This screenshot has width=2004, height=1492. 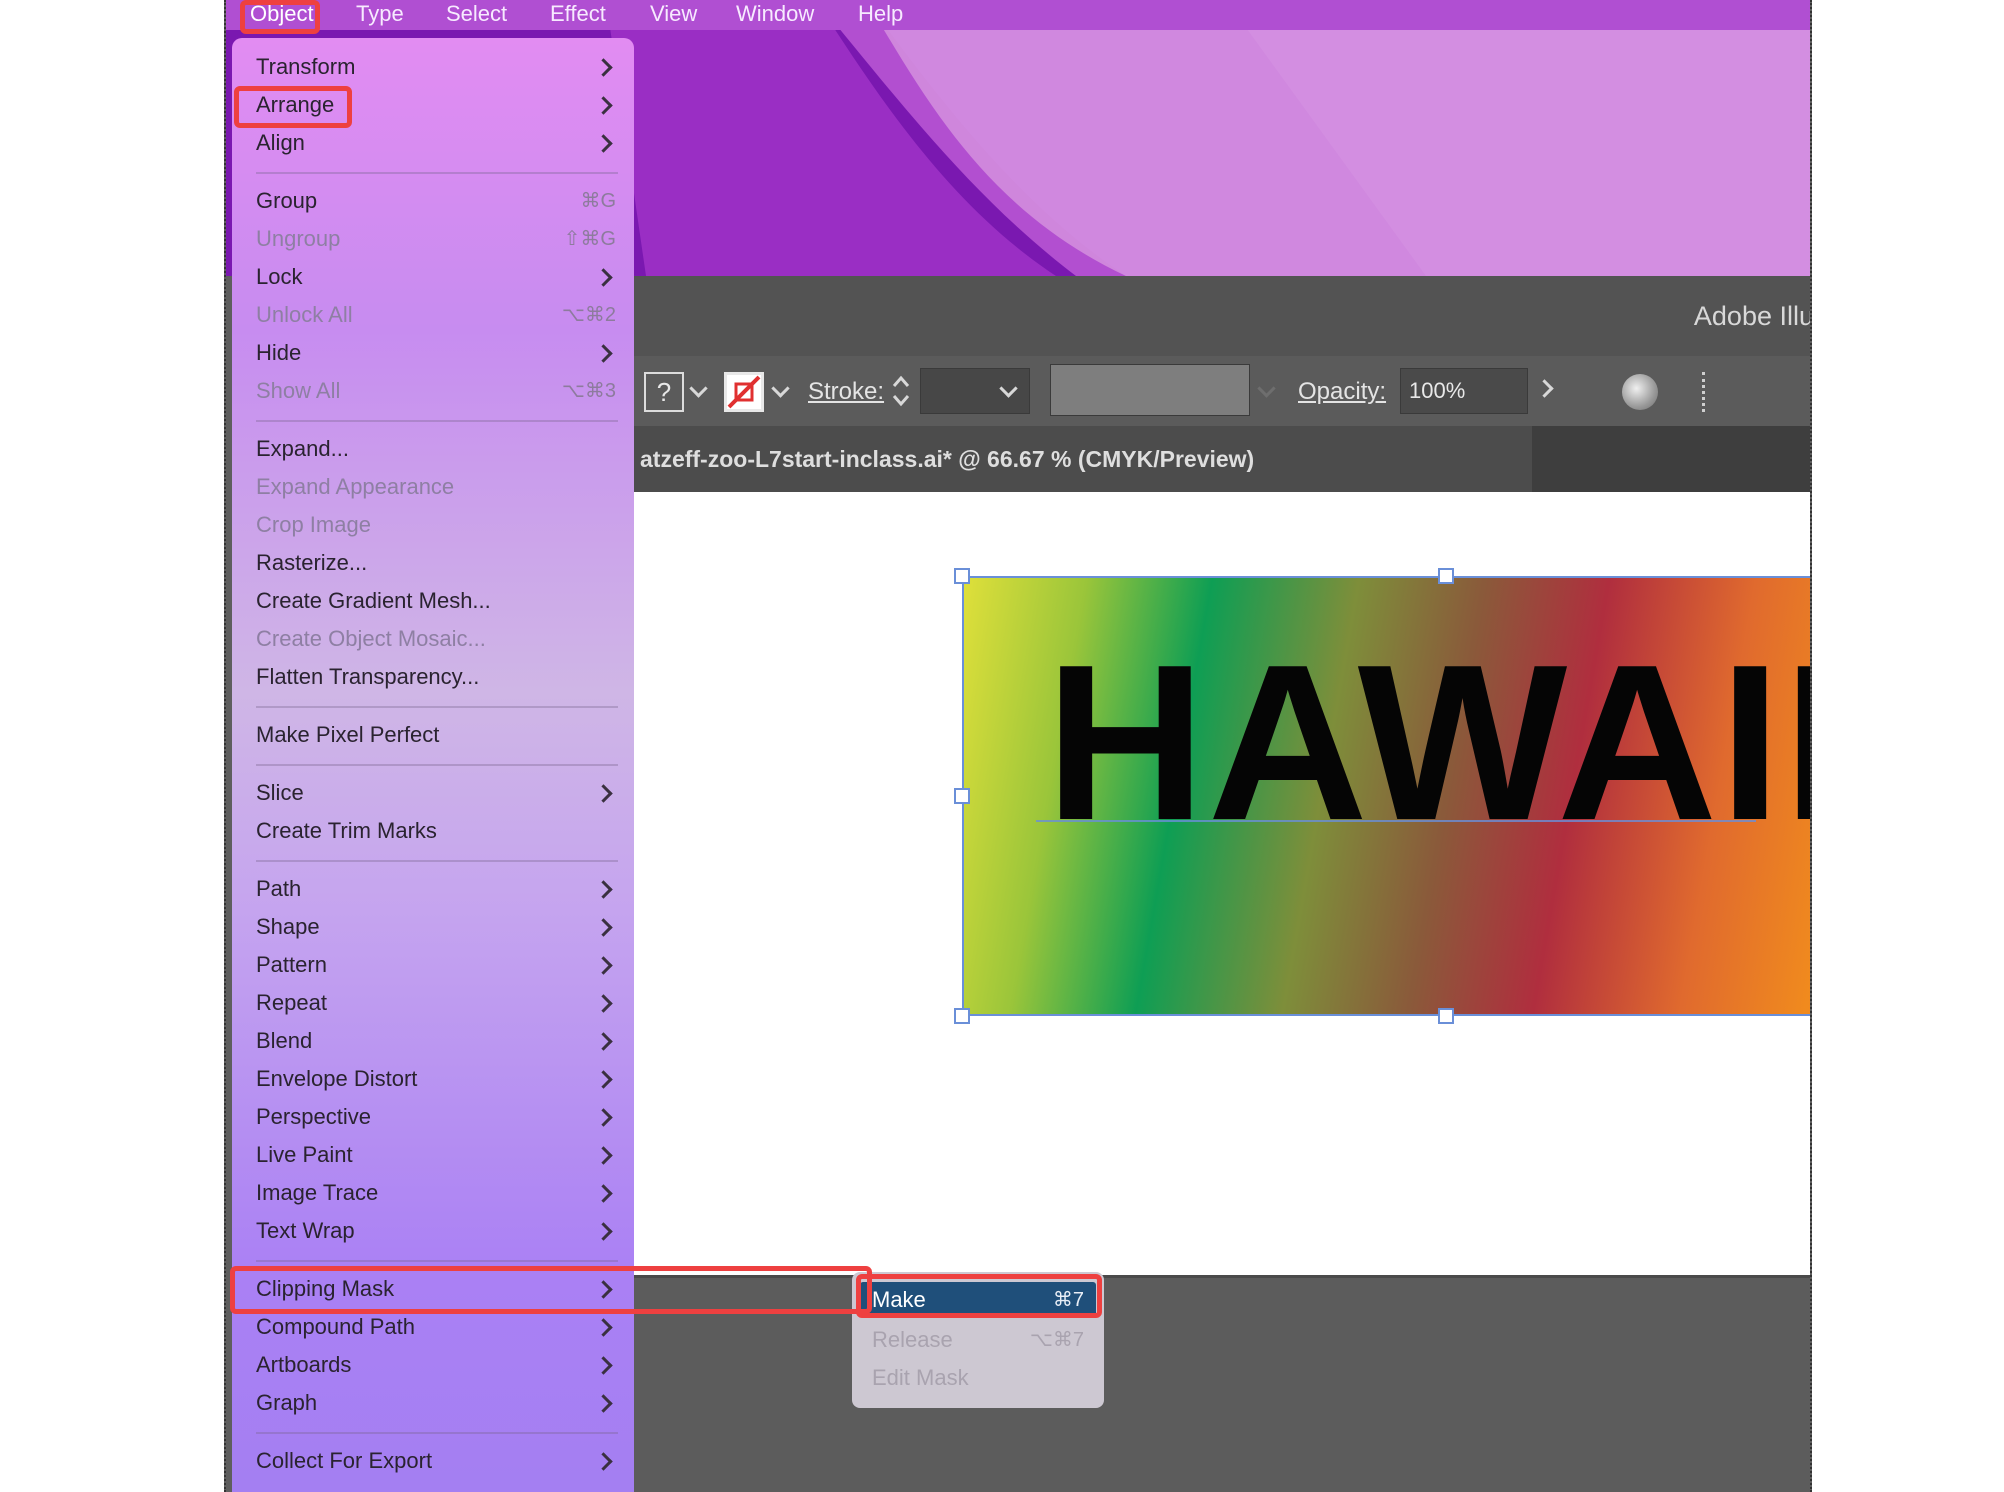 What do you see at coordinates (1446, 1016) in the screenshot?
I see `handle-bottom-center` at bounding box center [1446, 1016].